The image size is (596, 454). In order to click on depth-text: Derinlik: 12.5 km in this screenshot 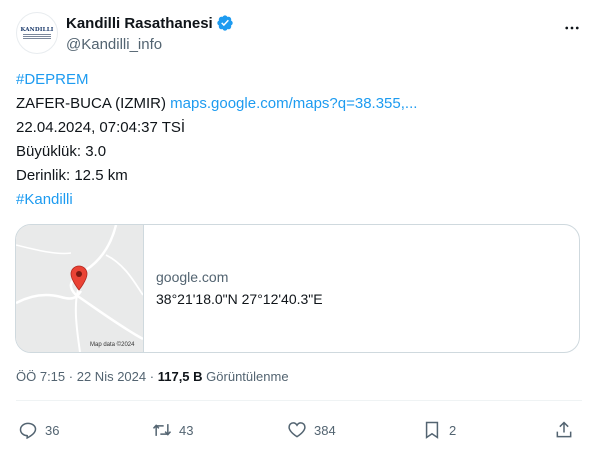, I will do `click(72, 175)`.